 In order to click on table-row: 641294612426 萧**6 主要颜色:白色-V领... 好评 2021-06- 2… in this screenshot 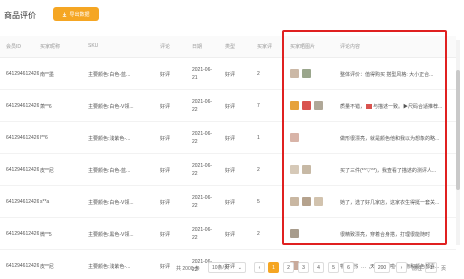, I will do `click(228, 106)`.